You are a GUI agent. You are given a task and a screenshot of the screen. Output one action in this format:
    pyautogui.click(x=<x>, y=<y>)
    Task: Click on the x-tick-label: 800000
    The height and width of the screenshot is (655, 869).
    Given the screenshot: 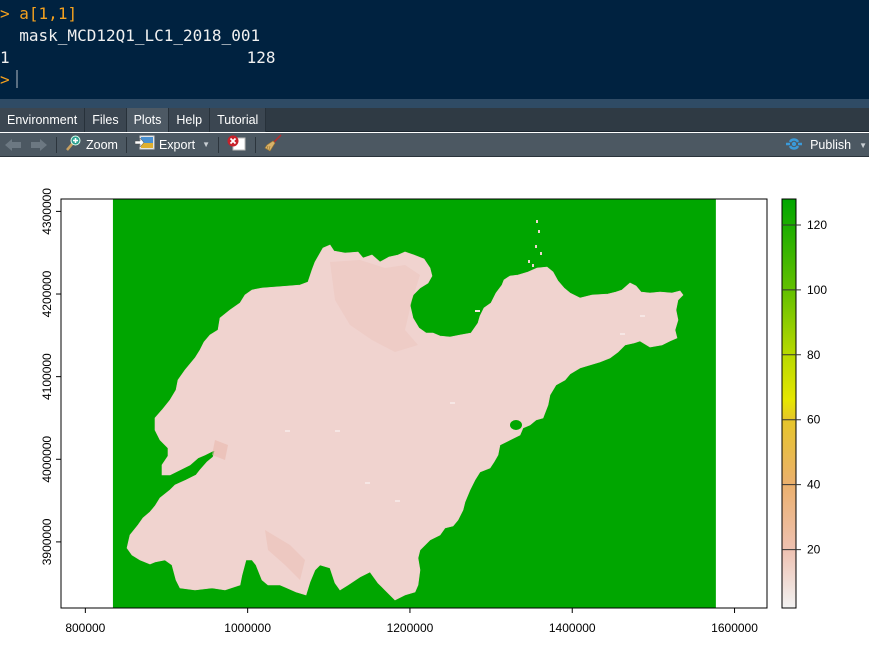 What is the action you would take?
    pyautogui.click(x=85, y=628)
    